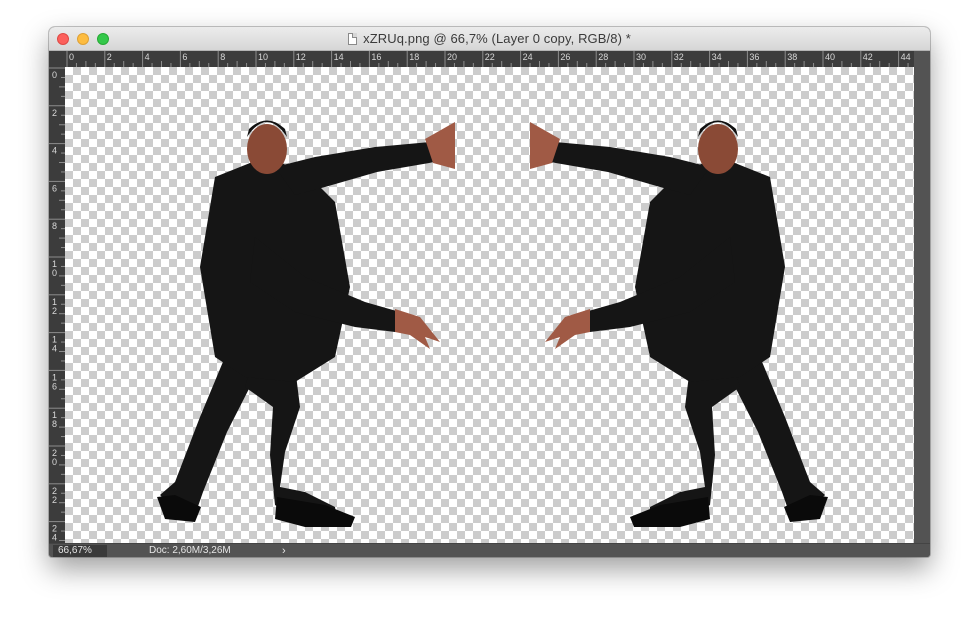 The height and width of the screenshot is (633, 978). Describe the element at coordinates (190, 551) in the screenshot. I see `document-size-info: Doc: 2,60M/3,26M` at that location.